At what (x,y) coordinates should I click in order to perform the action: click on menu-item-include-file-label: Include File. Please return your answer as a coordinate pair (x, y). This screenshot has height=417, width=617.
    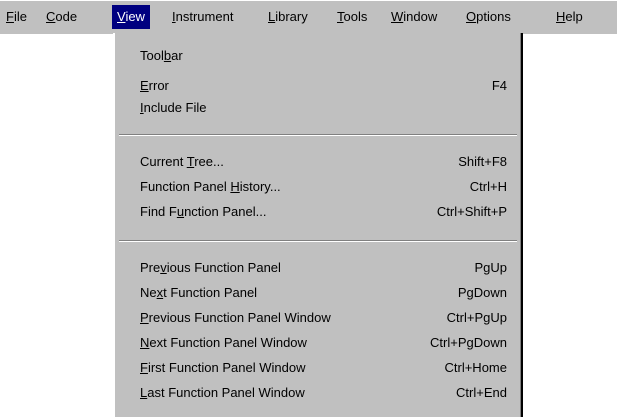
    Looking at the image, I should click on (173, 107).